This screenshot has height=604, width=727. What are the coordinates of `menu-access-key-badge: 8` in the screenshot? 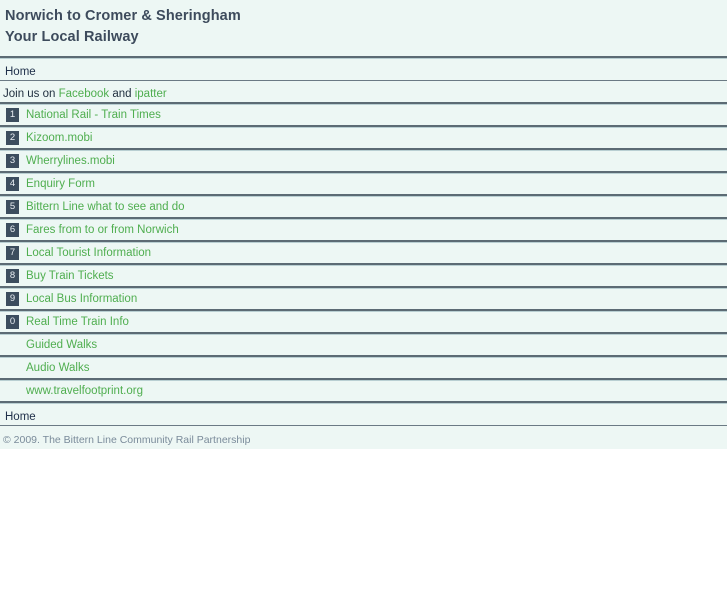 It's located at (12, 276).